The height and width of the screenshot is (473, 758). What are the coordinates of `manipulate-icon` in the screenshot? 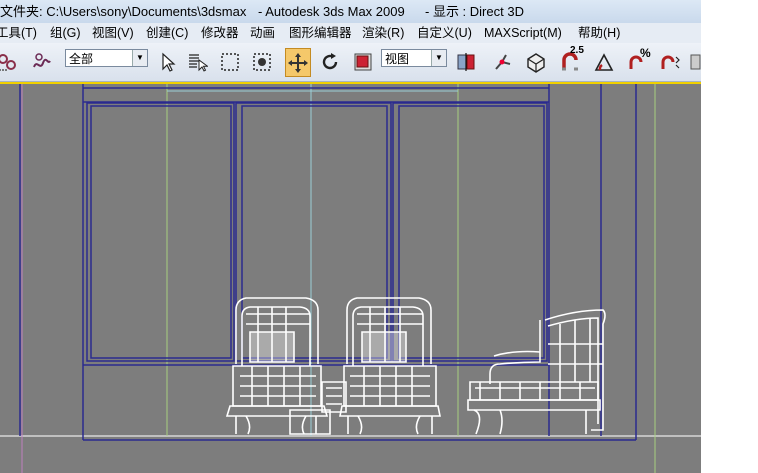 It's located at (503, 62).